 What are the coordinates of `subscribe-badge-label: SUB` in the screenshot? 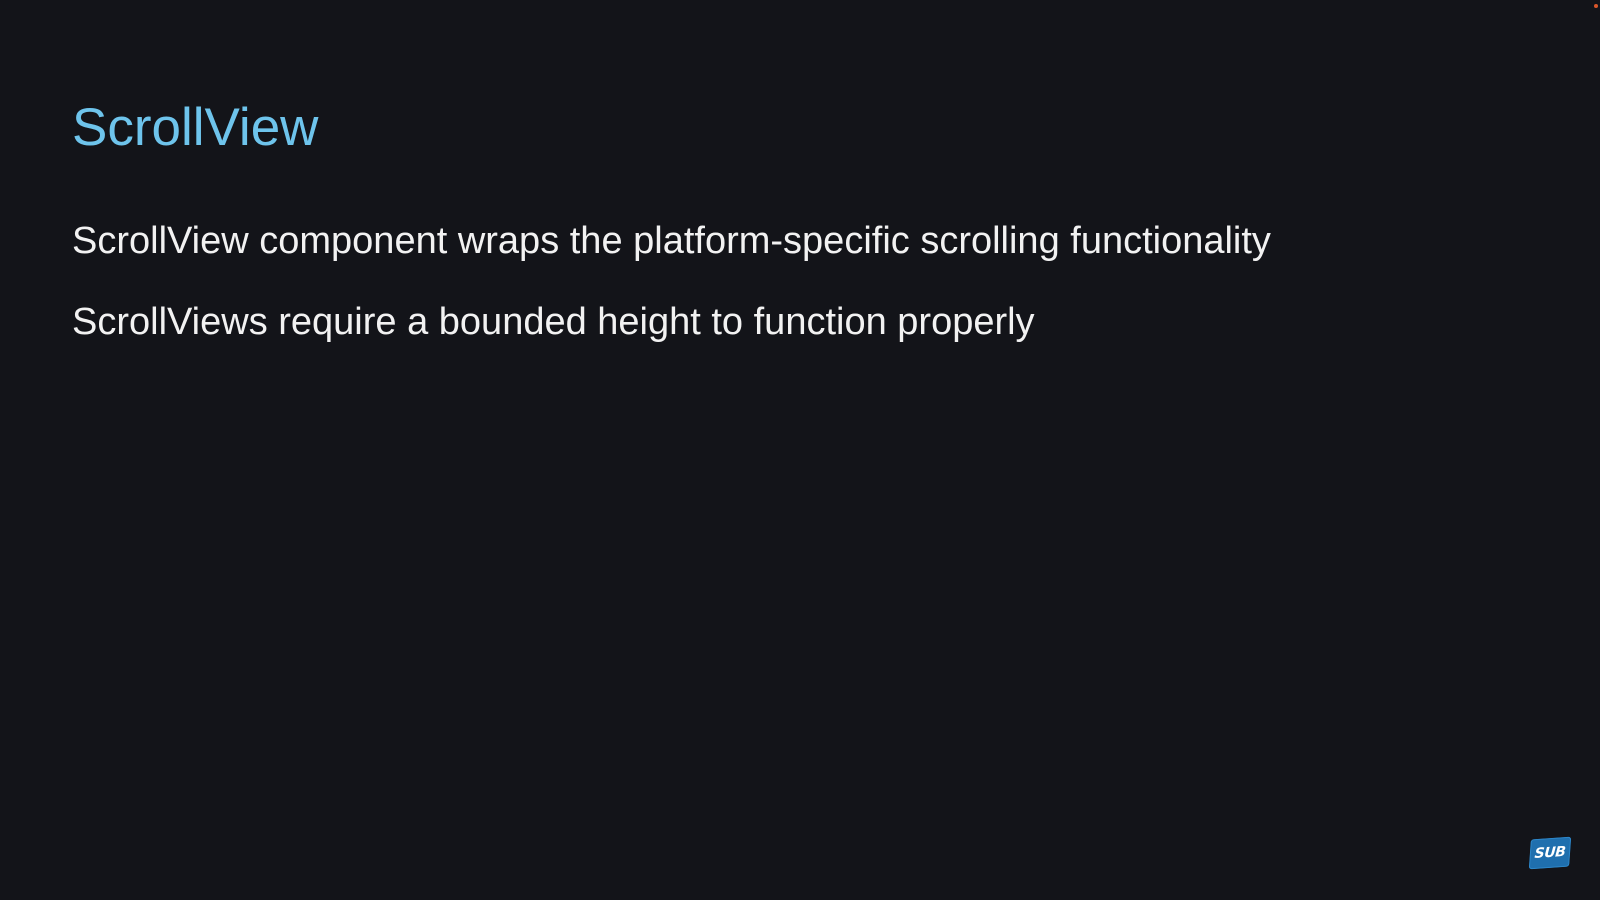 It's located at (1550, 853).